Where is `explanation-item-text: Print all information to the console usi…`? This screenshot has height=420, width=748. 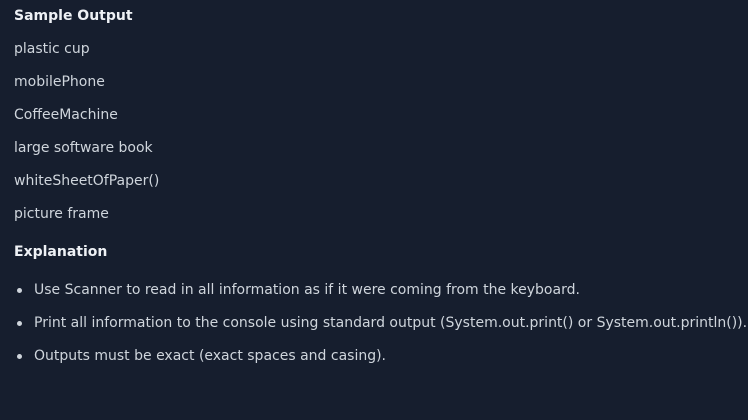 explanation-item-text: Print all information to the console usi… is located at coordinates (391, 323).